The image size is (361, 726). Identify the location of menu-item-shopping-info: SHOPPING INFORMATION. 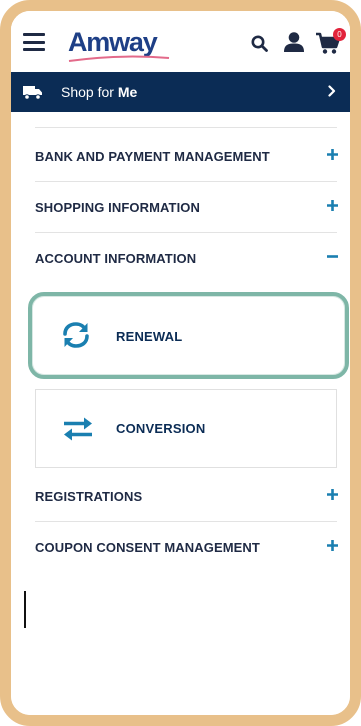
(187, 207).